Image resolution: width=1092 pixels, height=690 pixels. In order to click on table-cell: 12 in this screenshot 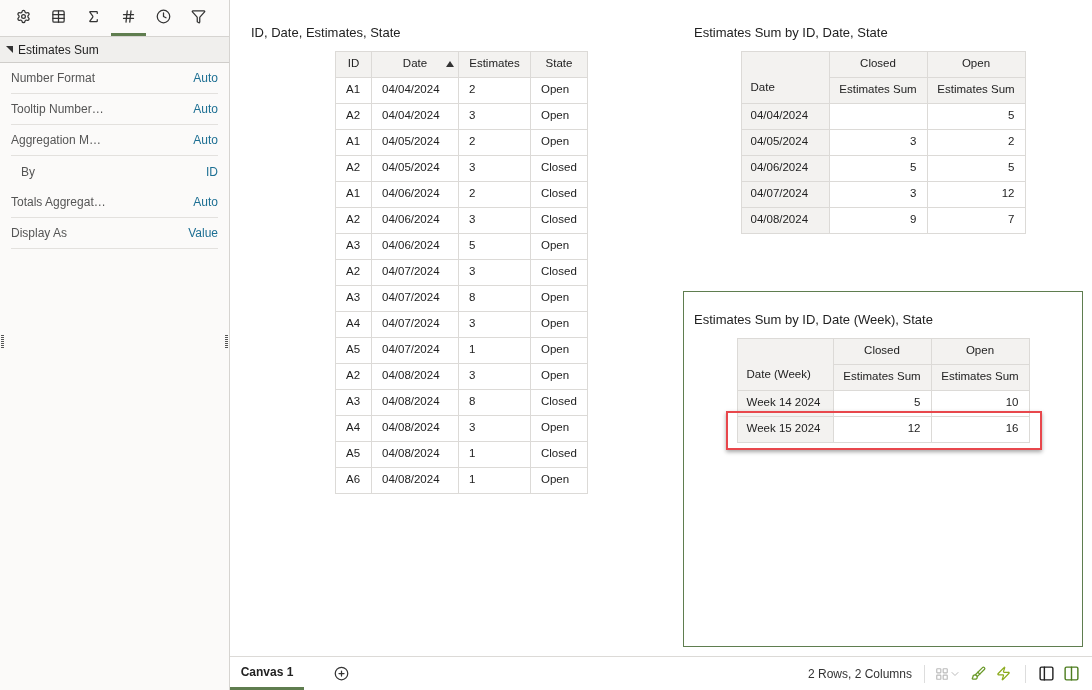, I will do `click(976, 194)`.